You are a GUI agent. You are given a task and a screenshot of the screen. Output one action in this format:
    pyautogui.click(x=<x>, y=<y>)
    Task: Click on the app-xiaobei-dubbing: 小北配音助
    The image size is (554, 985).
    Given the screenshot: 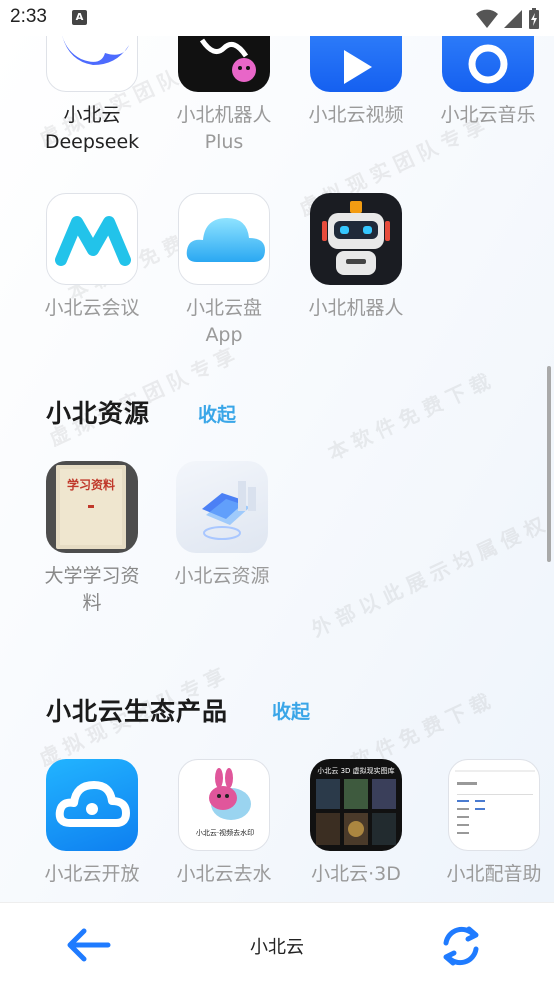 What is the action you would take?
    pyautogui.click(x=491, y=823)
    